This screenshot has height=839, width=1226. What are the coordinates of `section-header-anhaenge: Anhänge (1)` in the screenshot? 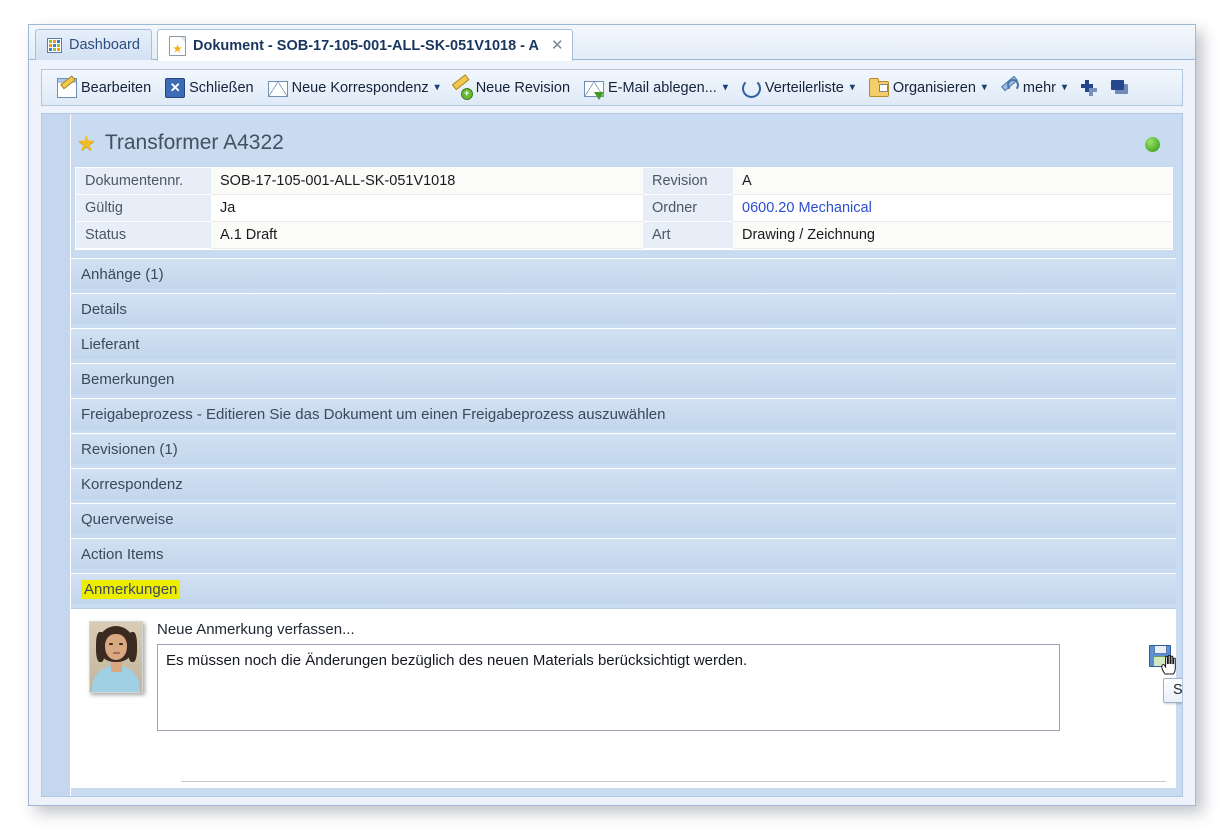 It's located at (623, 273).